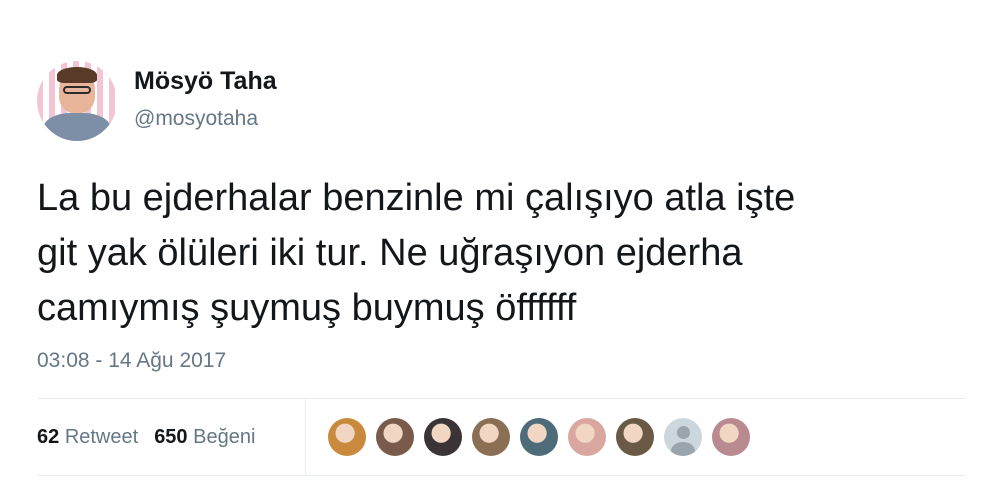 This screenshot has height=498, width=996. I want to click on avatar-hair, so click(77, 75).